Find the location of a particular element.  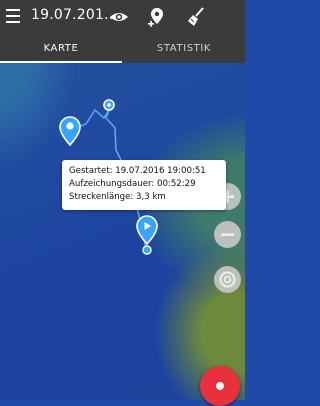

info-started: Gestartet: 19.07.2016 19:00:51 is located at coordinates (137, 171).